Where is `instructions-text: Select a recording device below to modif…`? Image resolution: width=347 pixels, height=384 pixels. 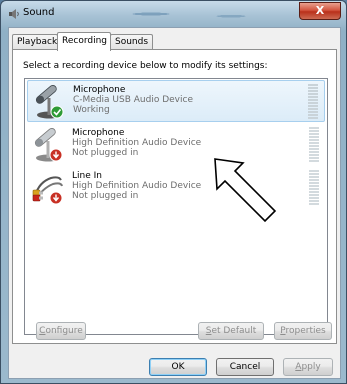
instructions-text: Select a recording device below to modif… is located at coordinates (145, 66).